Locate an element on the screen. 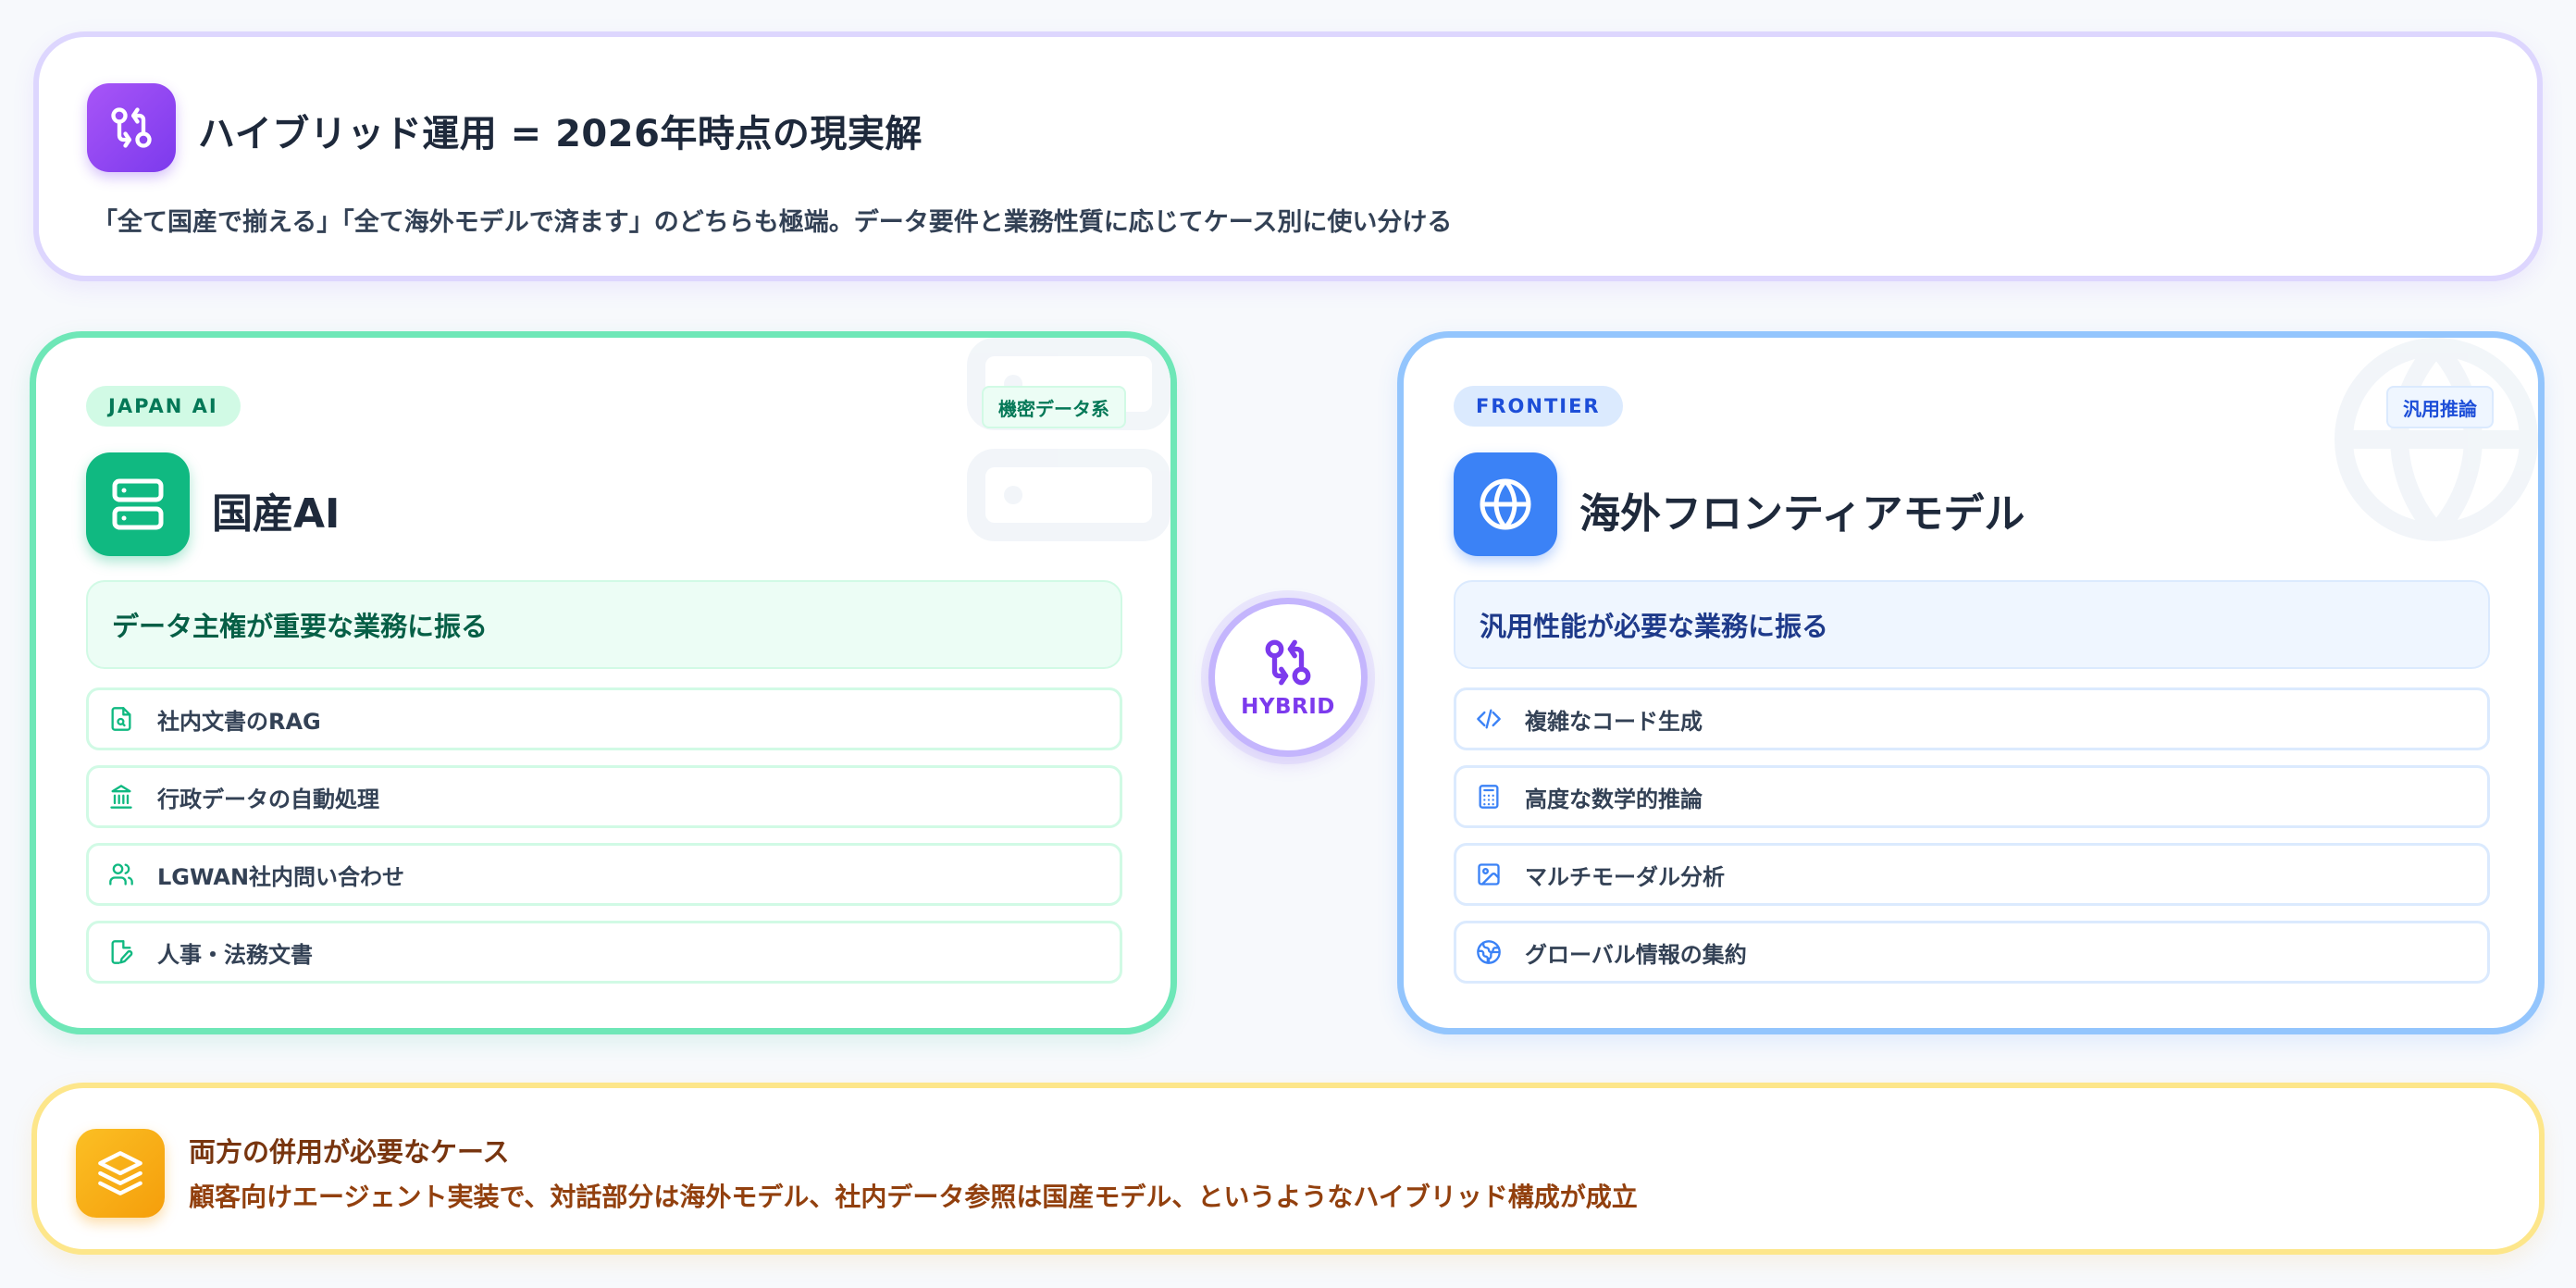 This screenshot has height=1288, width=2576. footer-title: 両方の併用が必要なケース is located at coordinates (350, 1152).